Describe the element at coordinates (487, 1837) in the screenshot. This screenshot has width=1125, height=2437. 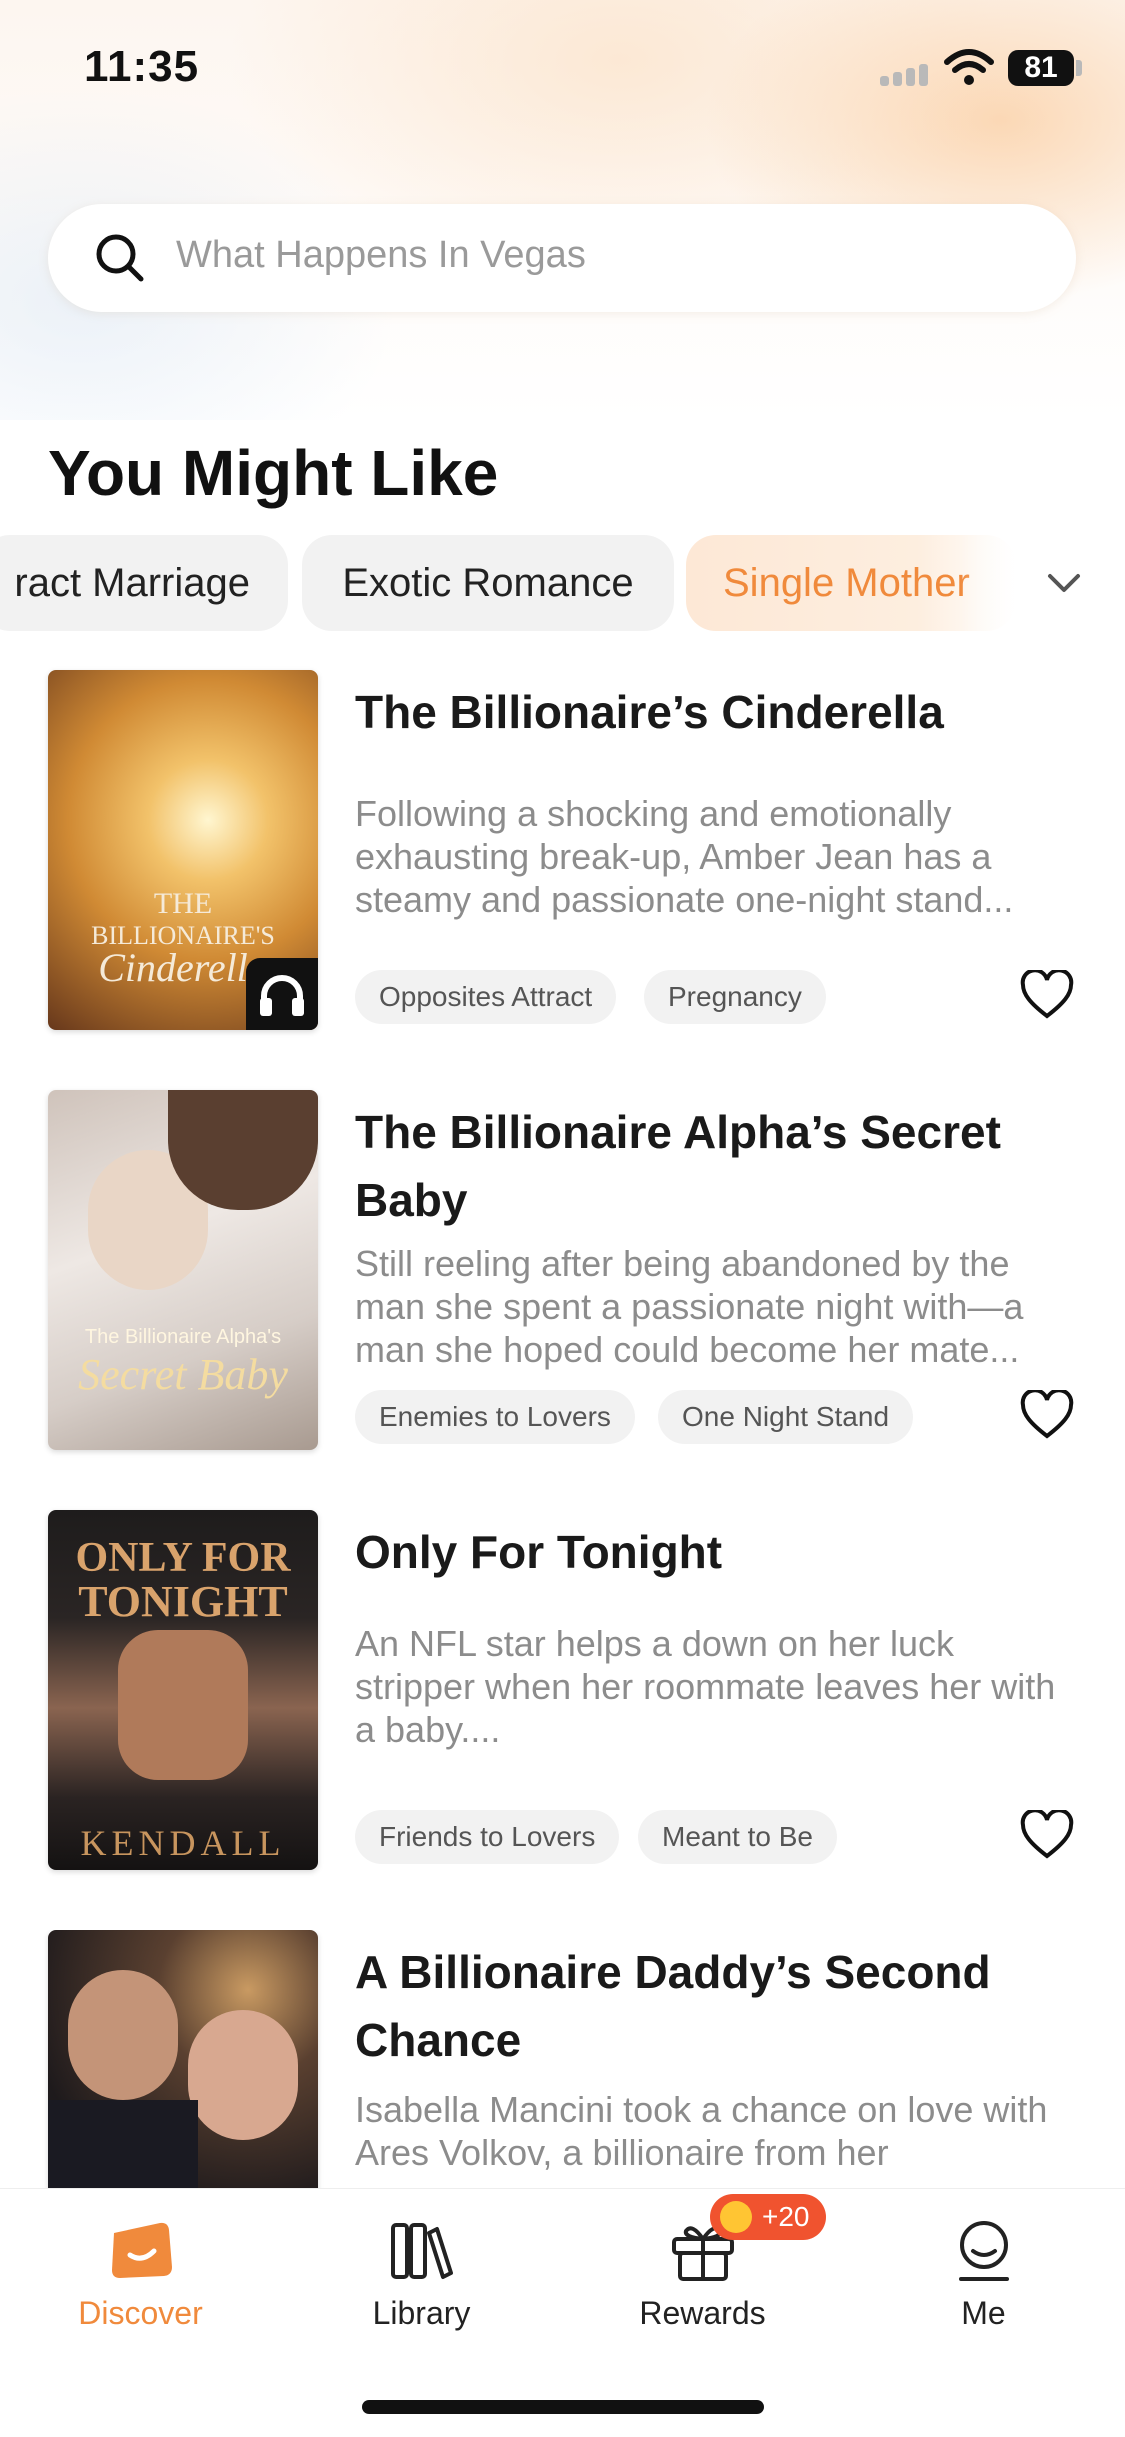
I see `book-tag: Friends to Lovers` at that location.